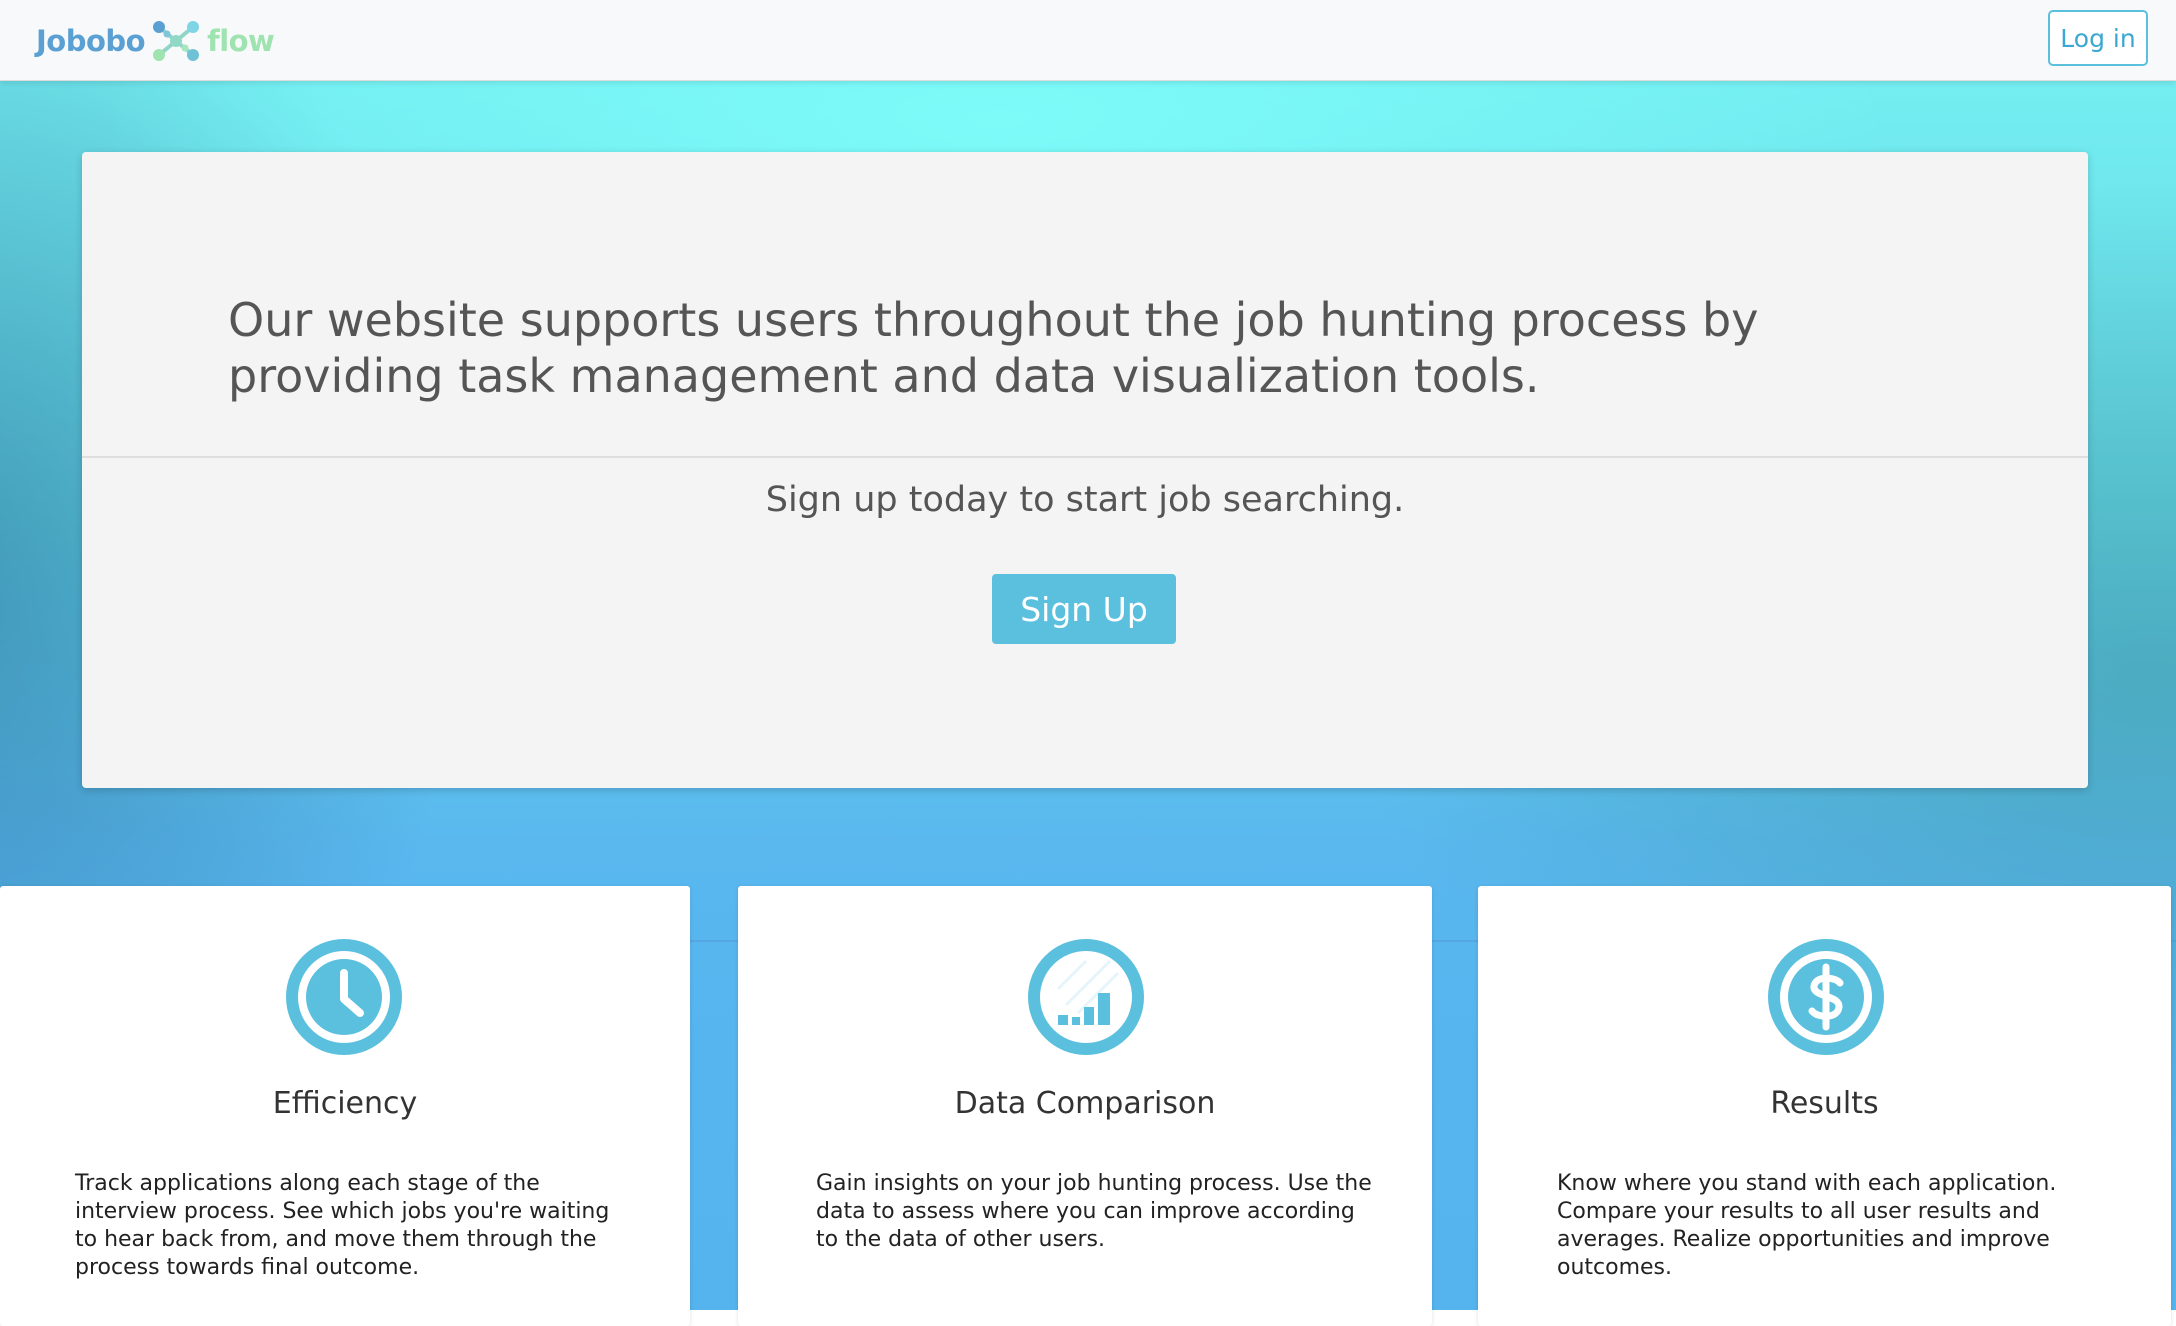  I want to click on dollar-icon, so click(1826, 997).